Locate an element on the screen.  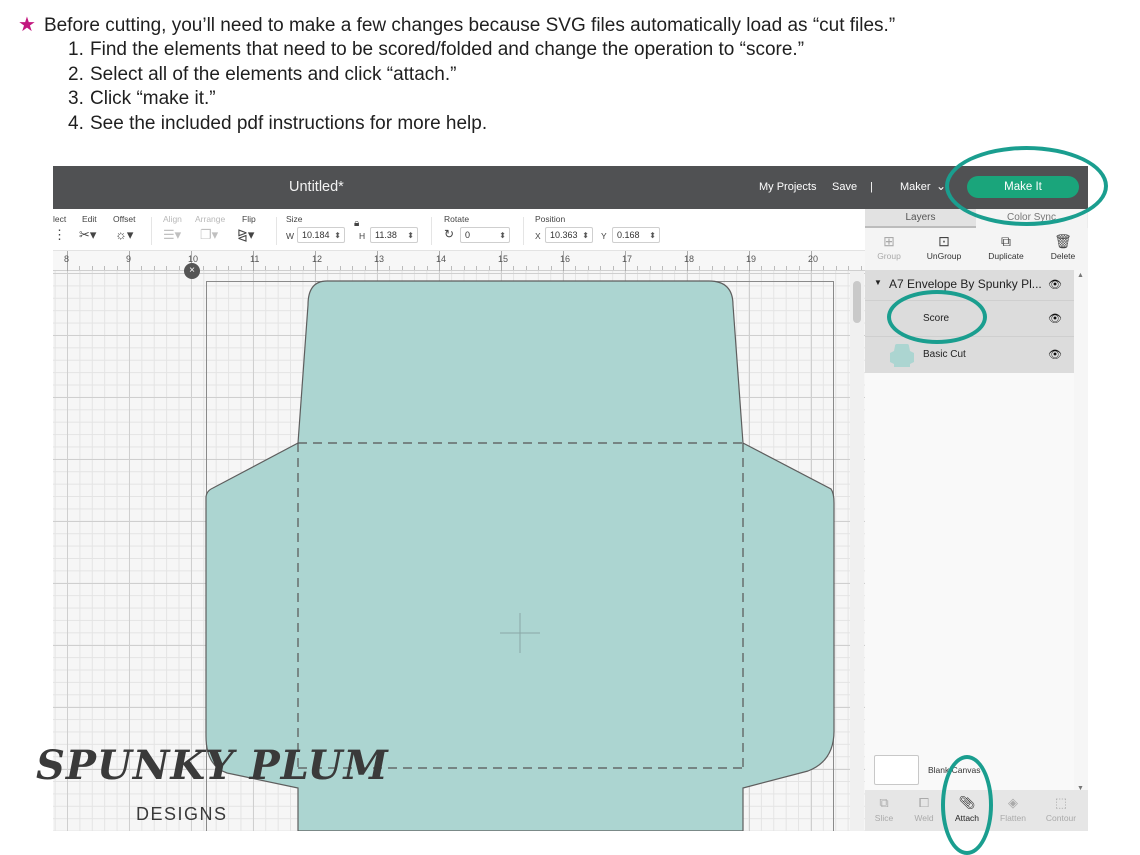
flatten-icon: ◈ is located at coordinates (1013, 802).